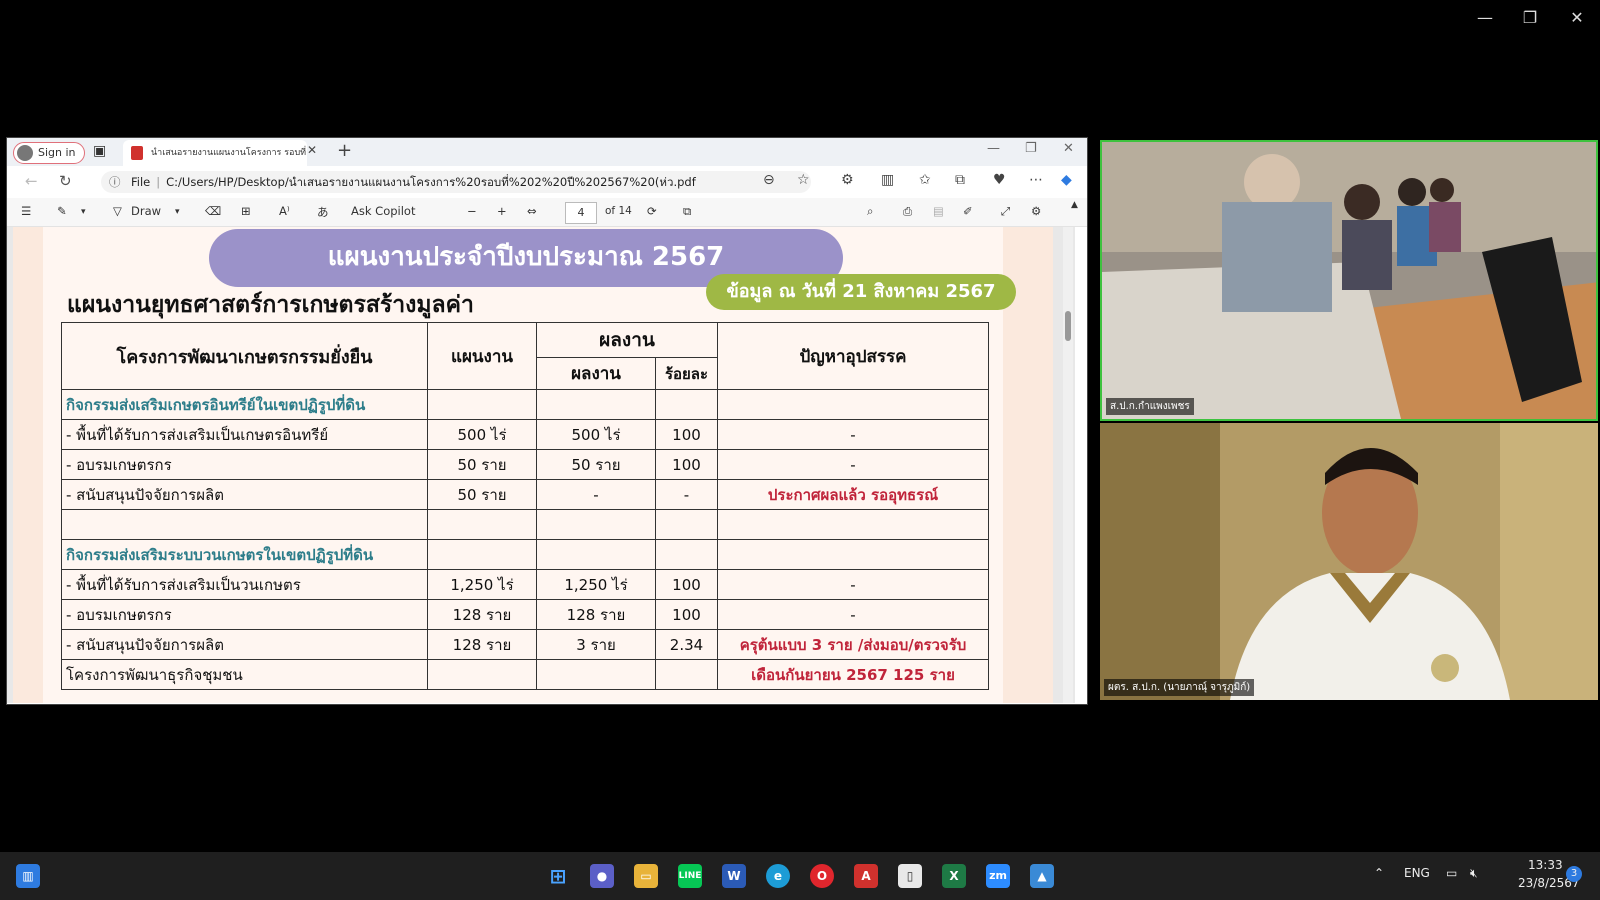 The height and width of the screenshot is (900, 1600). What do you see at coordinates (1545, 865) in the screenshot?
I see `clock-time: 13:33` at bounding box center [1545, 865].